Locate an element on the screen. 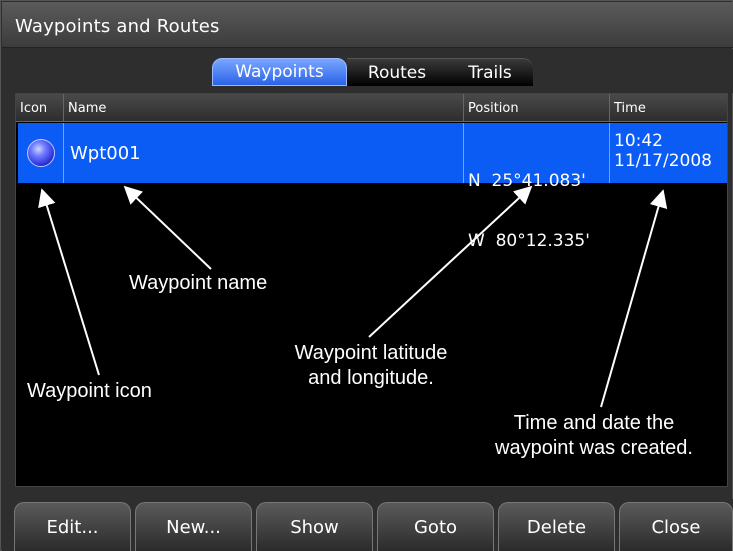 The height and width of the screenshot is (551, 733). tab-routes: Routes is located at coordinates (397, 72).